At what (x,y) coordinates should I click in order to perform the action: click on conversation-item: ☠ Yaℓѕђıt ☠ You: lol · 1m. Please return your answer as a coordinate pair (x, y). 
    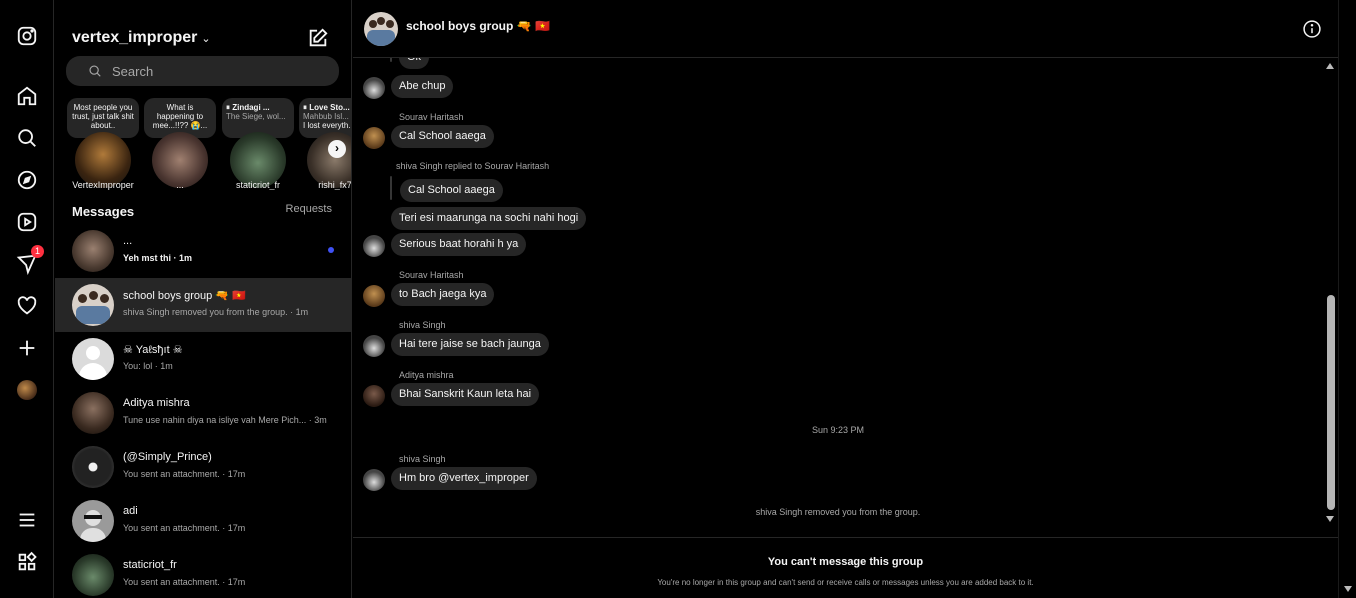
    Looking at the image, I should click on (203, 359).